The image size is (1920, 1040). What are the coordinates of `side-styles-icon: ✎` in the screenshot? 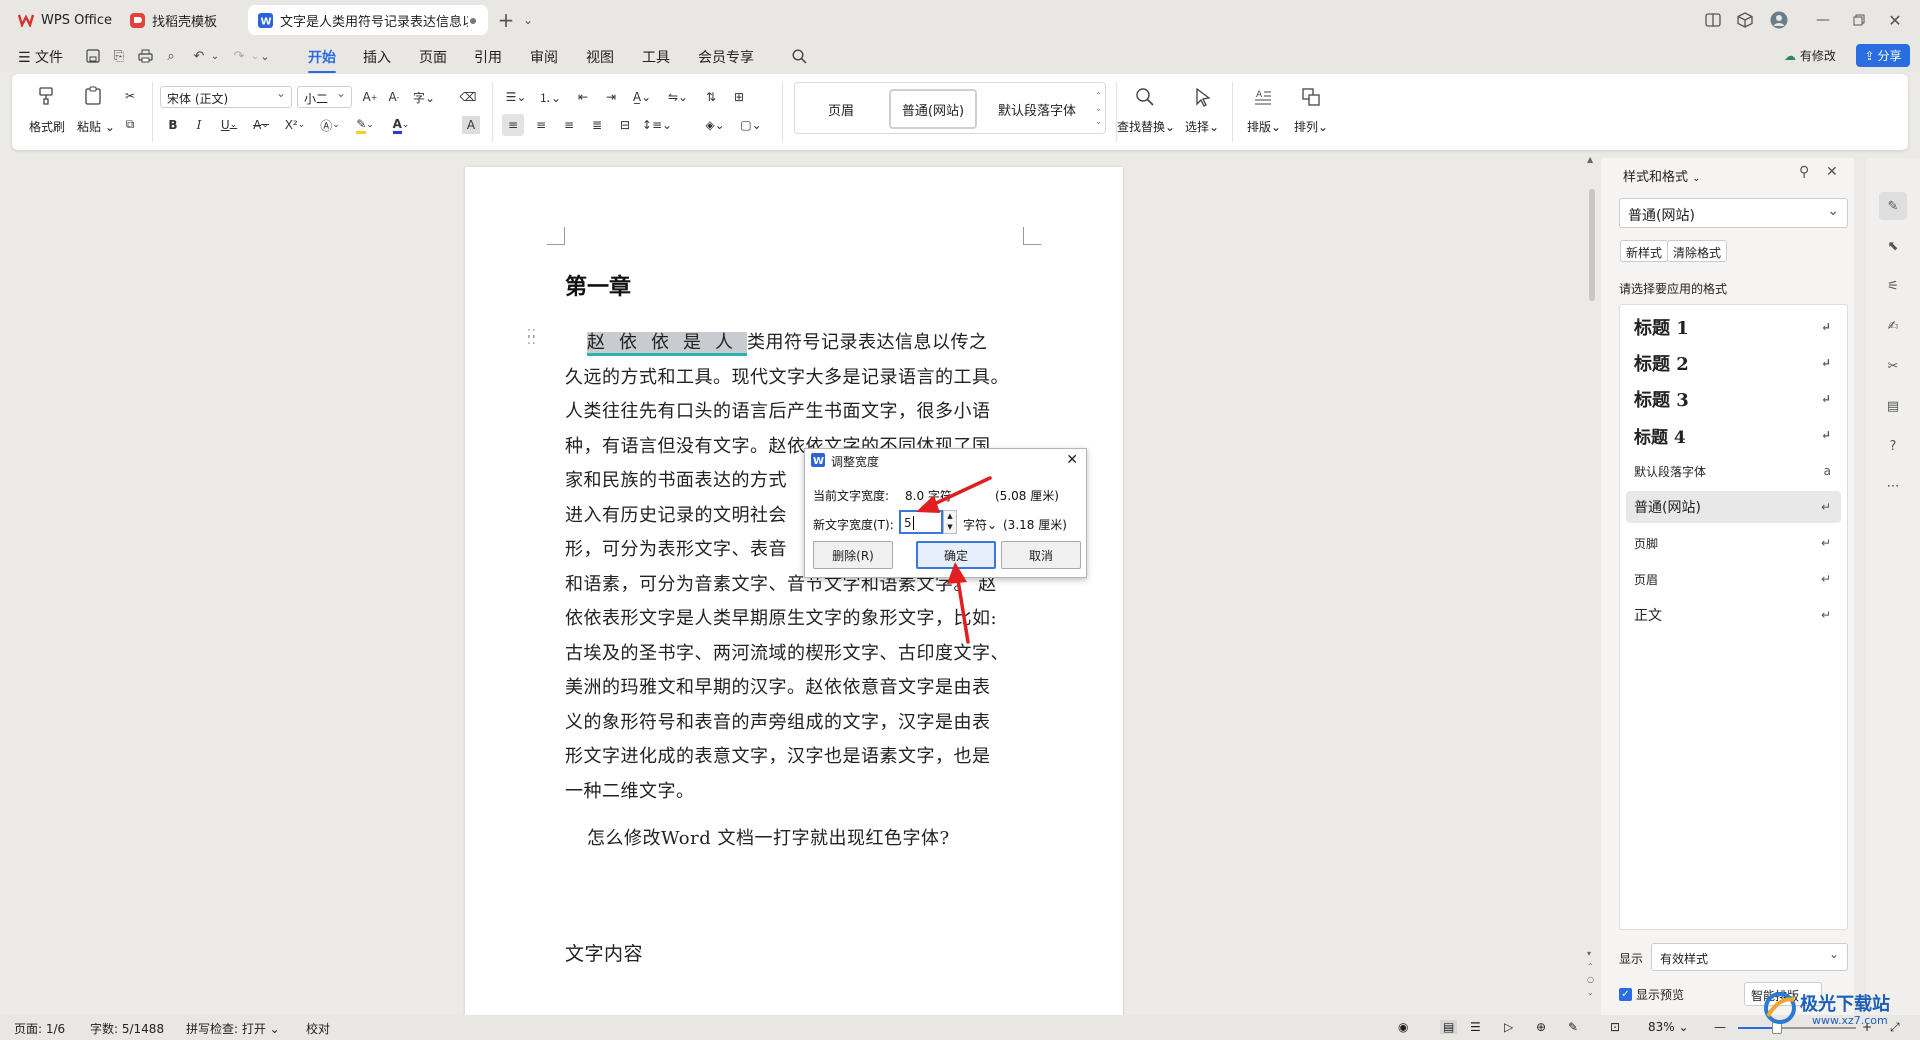 It's located at (1893, 206).